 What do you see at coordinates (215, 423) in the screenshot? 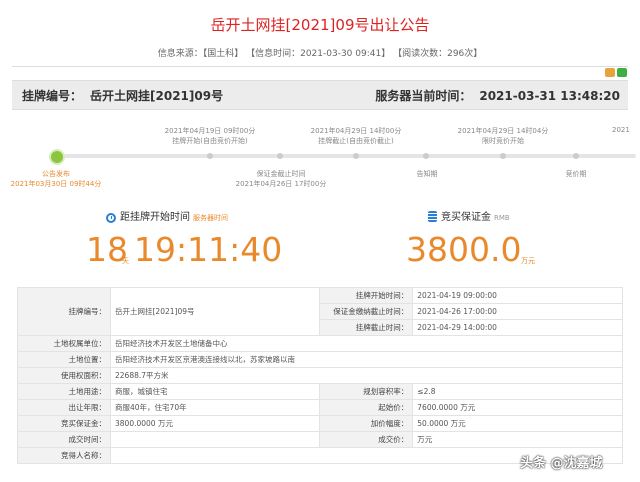
I see `table-value: 3800.0000 万元` at bounding box center [215, 423].